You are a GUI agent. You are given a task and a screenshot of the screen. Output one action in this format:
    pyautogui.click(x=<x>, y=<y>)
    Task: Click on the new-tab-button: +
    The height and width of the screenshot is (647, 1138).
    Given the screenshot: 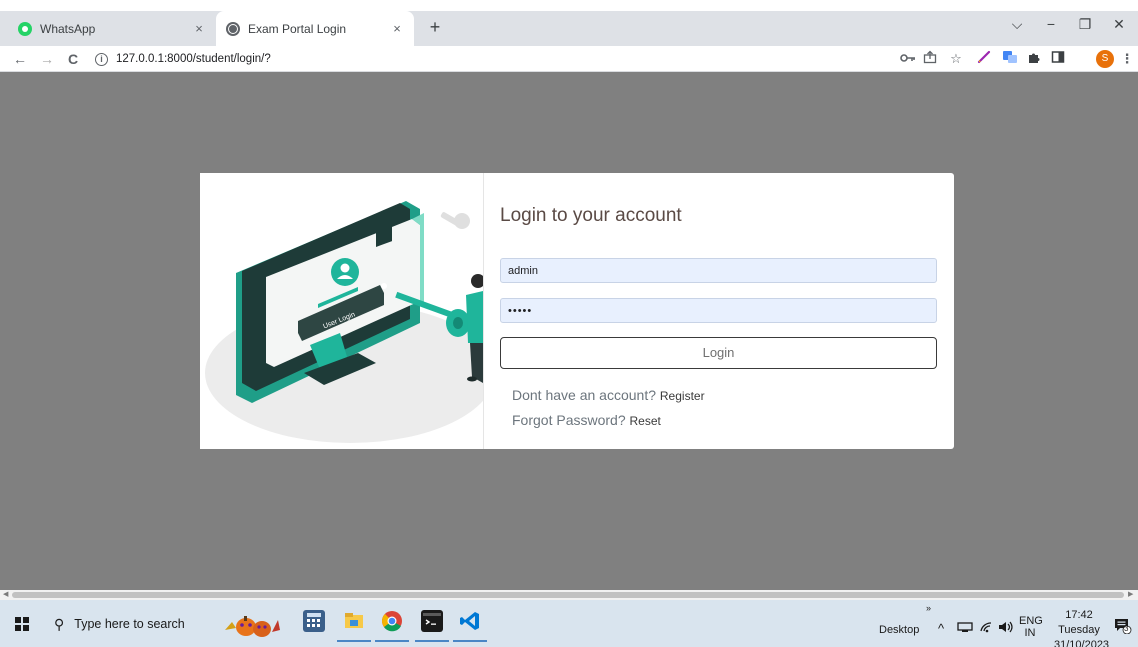 What is the action you would take?
    pyautogui.click(x=435, y=27)
    